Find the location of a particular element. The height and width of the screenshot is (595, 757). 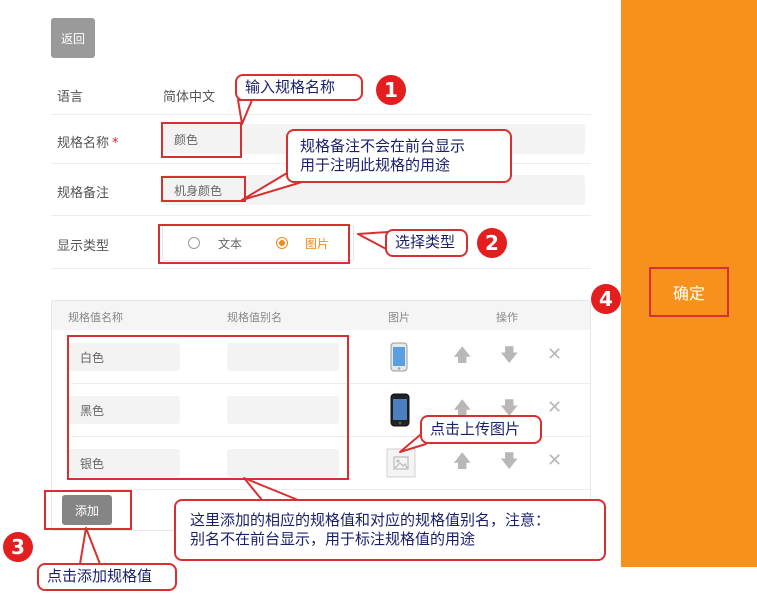

callout-spec-note: 规格备注不会在前台显示 用于注明此规格的用途 is located at coordinates (399, 156).